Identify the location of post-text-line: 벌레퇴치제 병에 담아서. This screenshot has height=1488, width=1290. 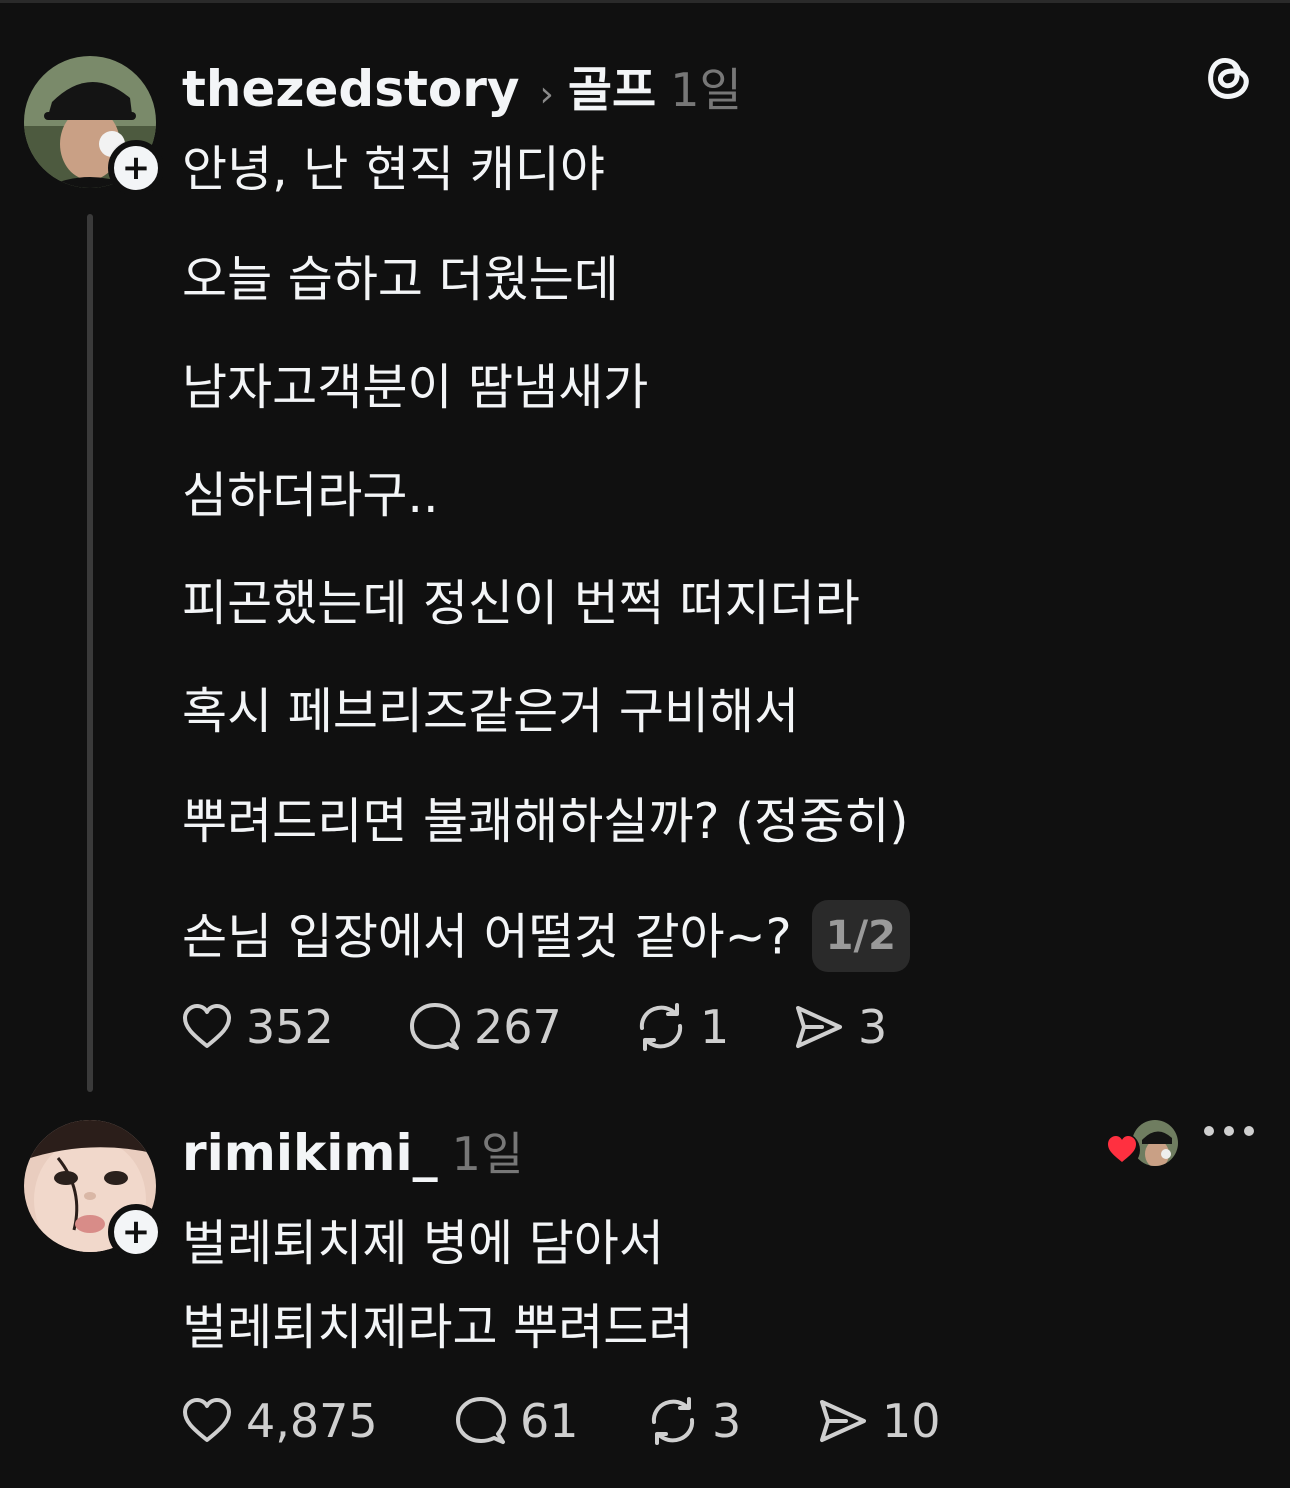
(423, 1243).